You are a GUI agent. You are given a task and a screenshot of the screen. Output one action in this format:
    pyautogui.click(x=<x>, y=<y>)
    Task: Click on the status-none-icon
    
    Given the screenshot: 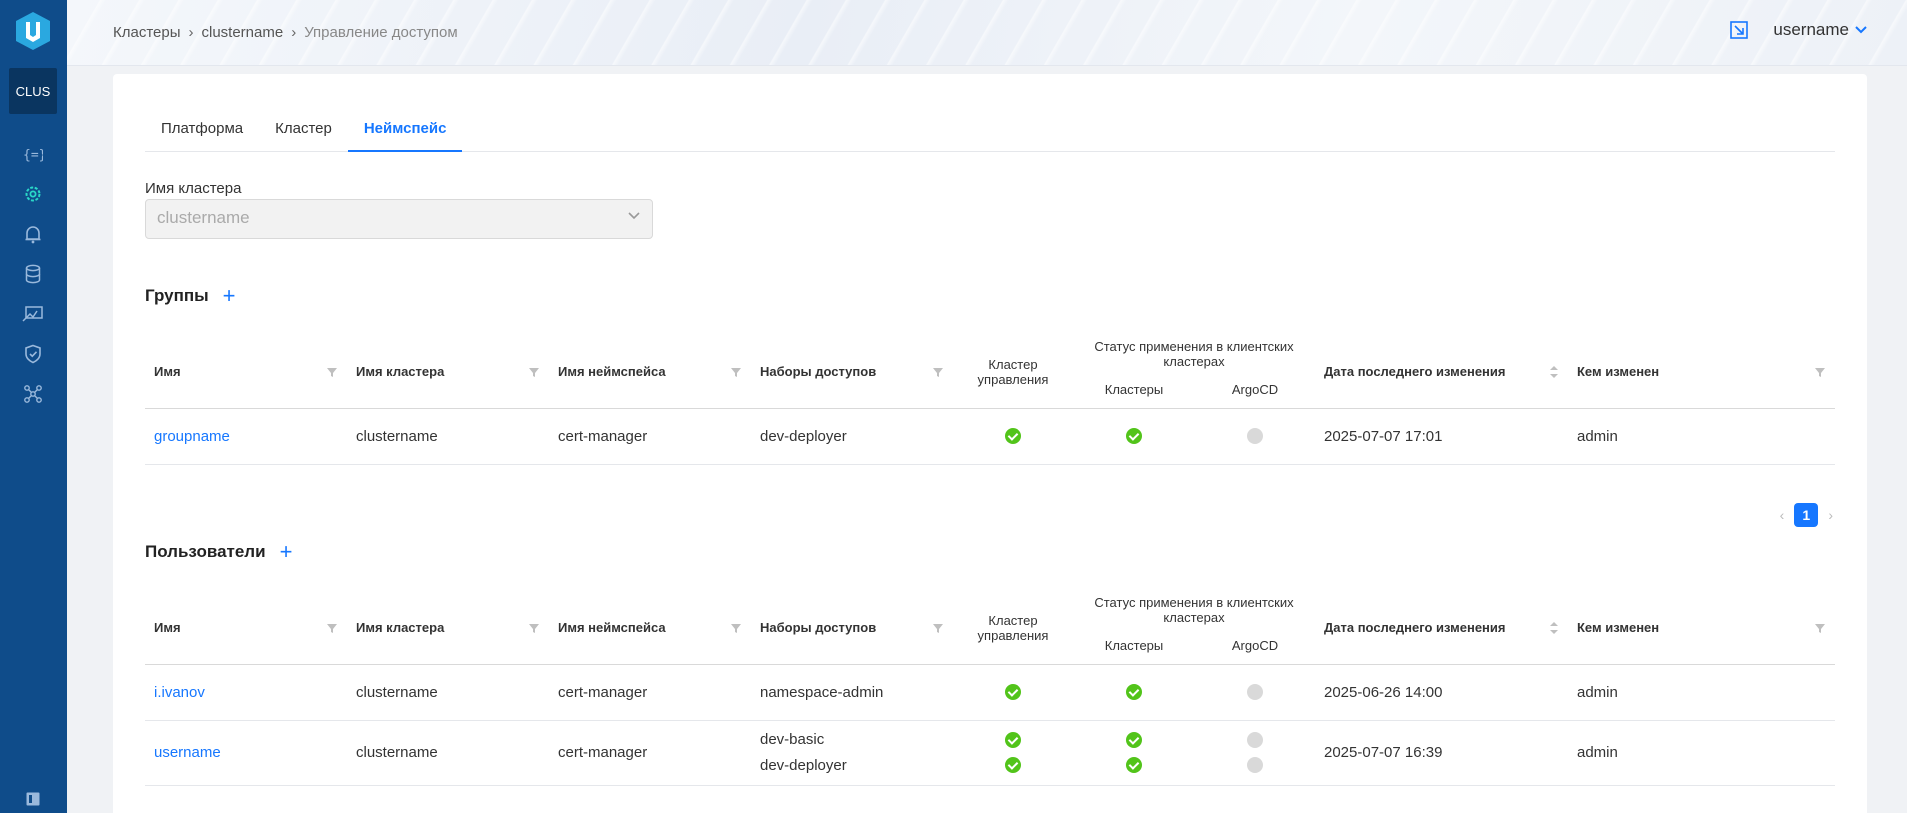 What is the action you would take?
    pyautogui.click(x=1255, y=436)
    